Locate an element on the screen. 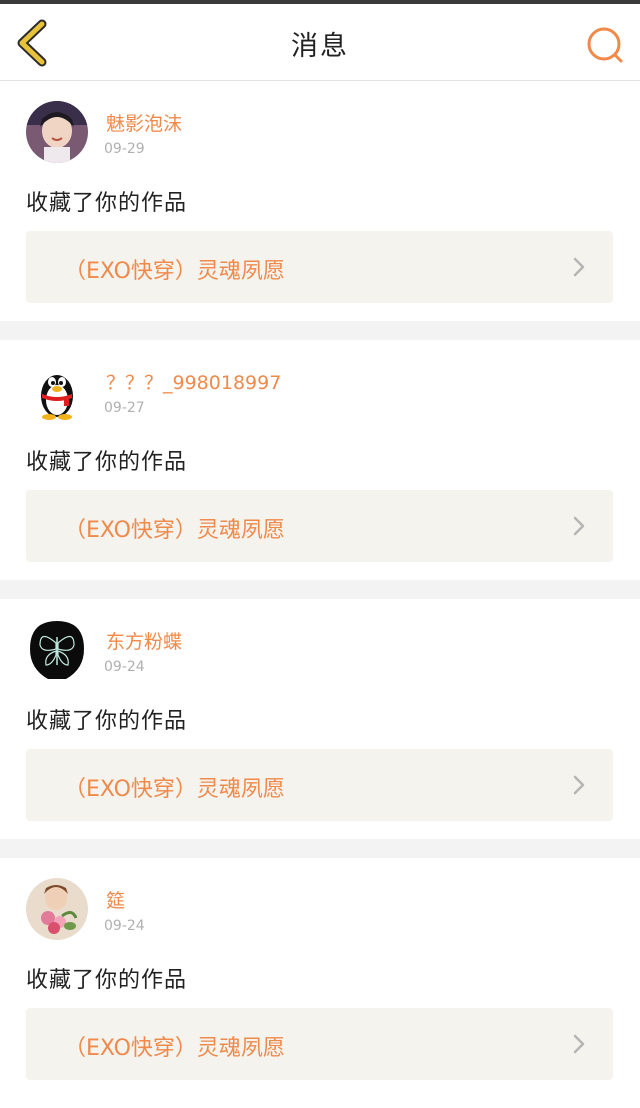 The height and width of the screenshot is (1108, 640). timestamp: 09-29 is located at coordinates (124, 149).